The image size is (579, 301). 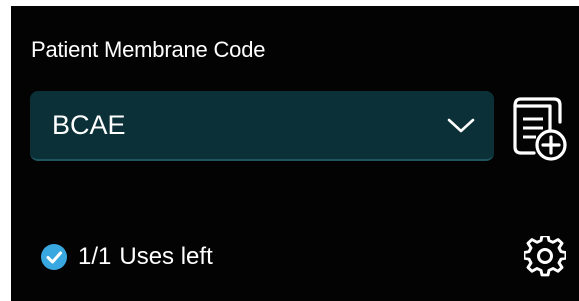 I want to click on uses-left-status: 1/1 Uses left, so click(x=145, y=257).